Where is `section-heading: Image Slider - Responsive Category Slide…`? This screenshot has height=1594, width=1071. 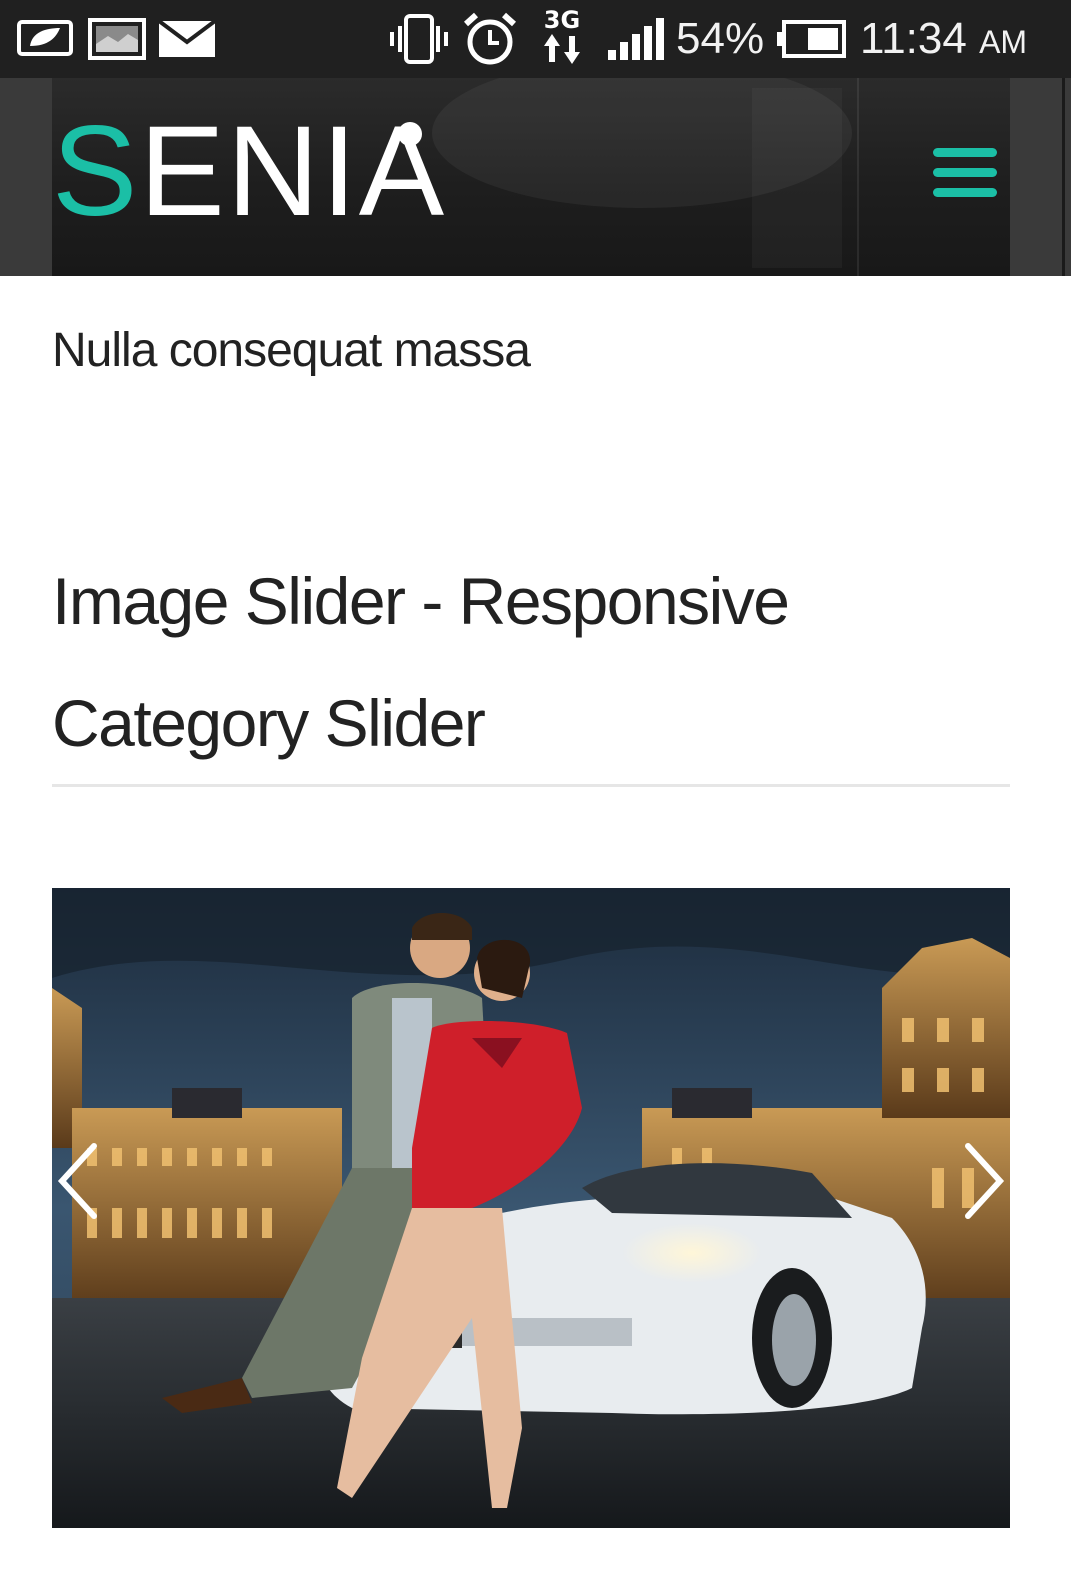
section-heading: Image Slider - Responsive Category Slide… is located at coordinates (421, 662).